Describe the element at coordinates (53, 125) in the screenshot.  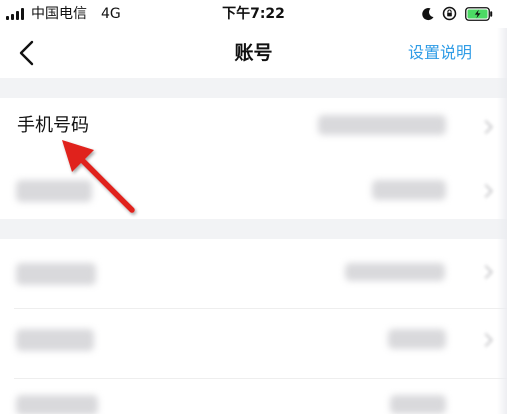
I see `phone-number-label: 手机号码` at that location.